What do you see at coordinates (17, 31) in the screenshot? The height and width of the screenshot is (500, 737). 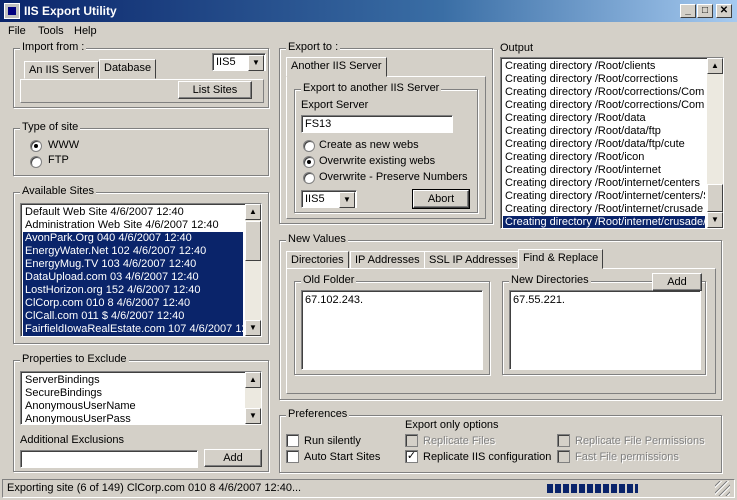 I see `menu-file: File` at bounding box center [17, 31].